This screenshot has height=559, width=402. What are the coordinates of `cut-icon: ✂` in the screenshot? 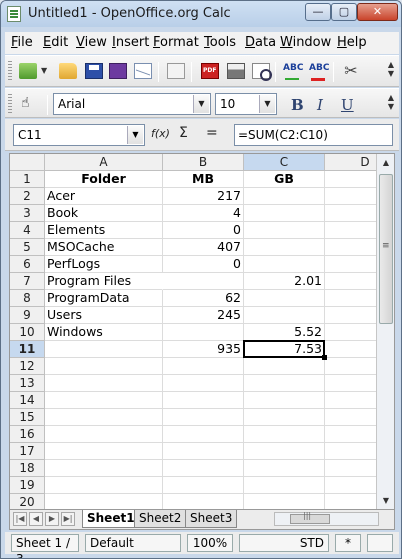 It's located at (351, 71).